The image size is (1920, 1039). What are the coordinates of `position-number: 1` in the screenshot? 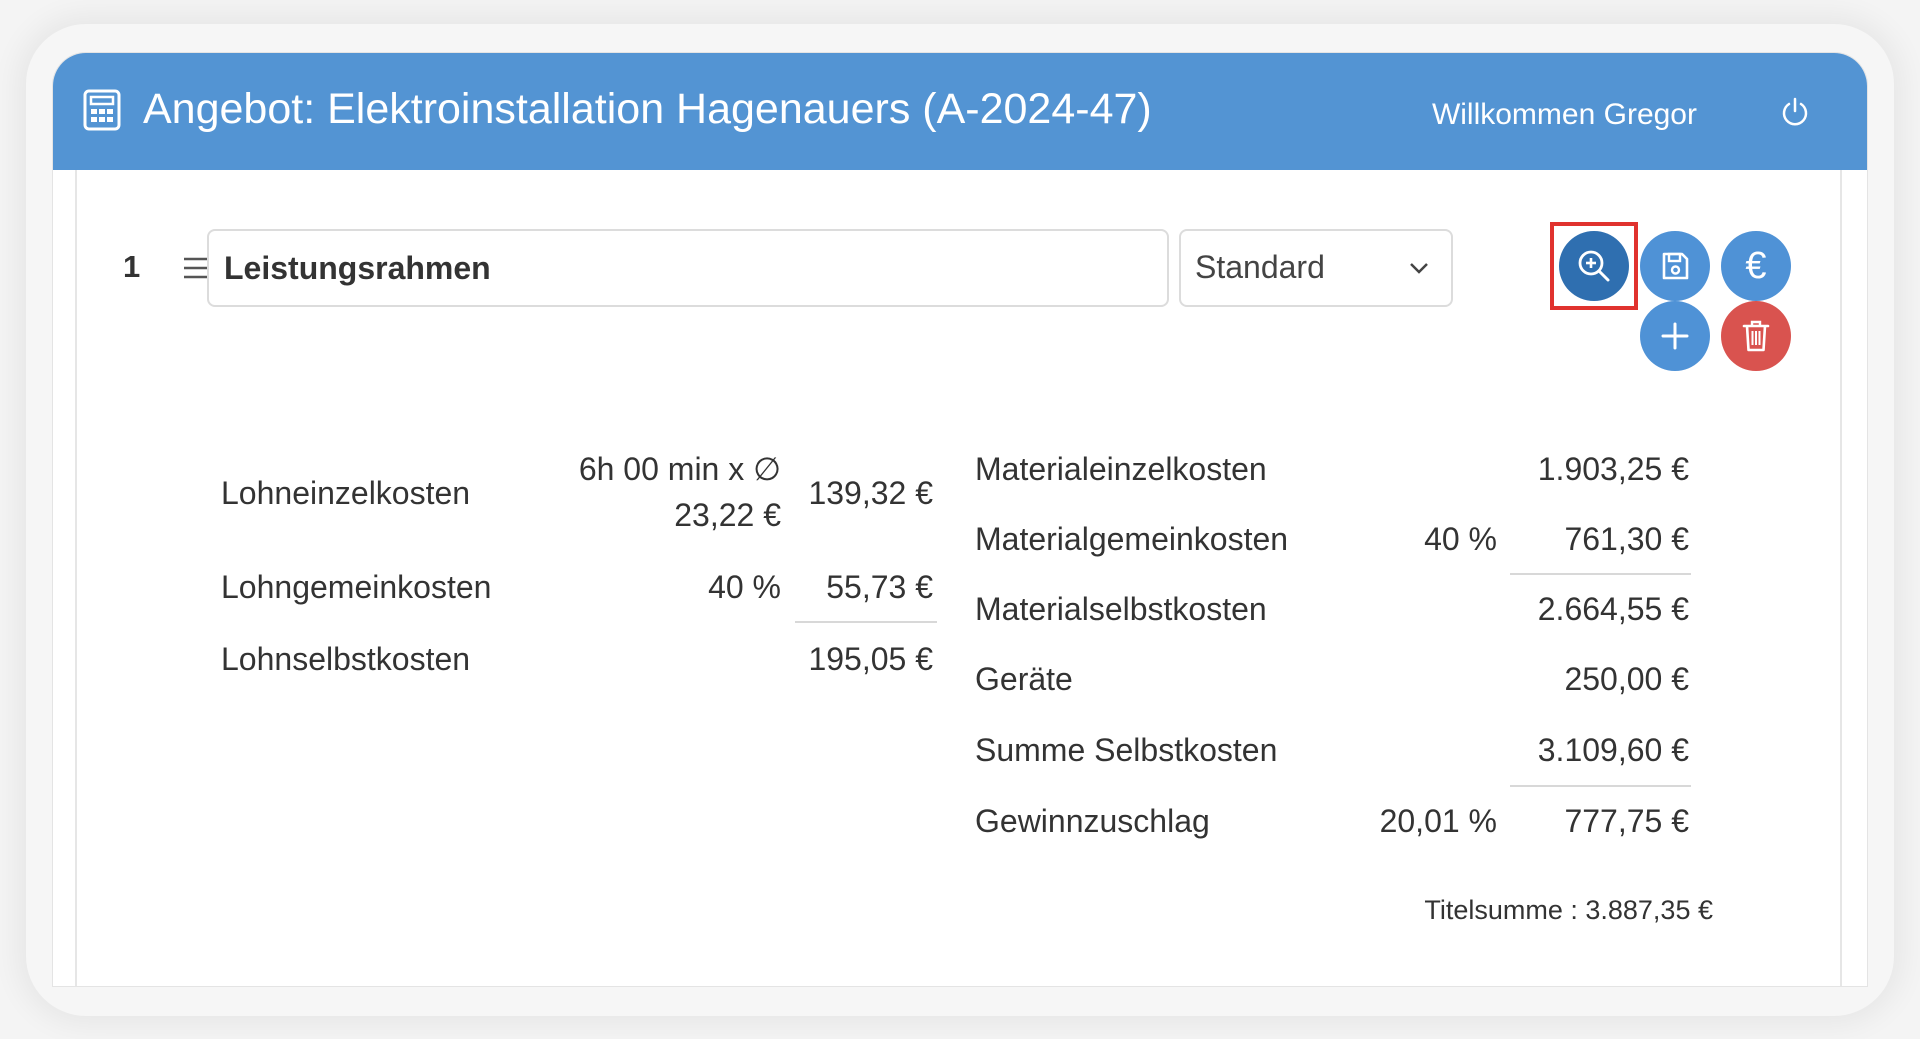 It's located at (132, 266).